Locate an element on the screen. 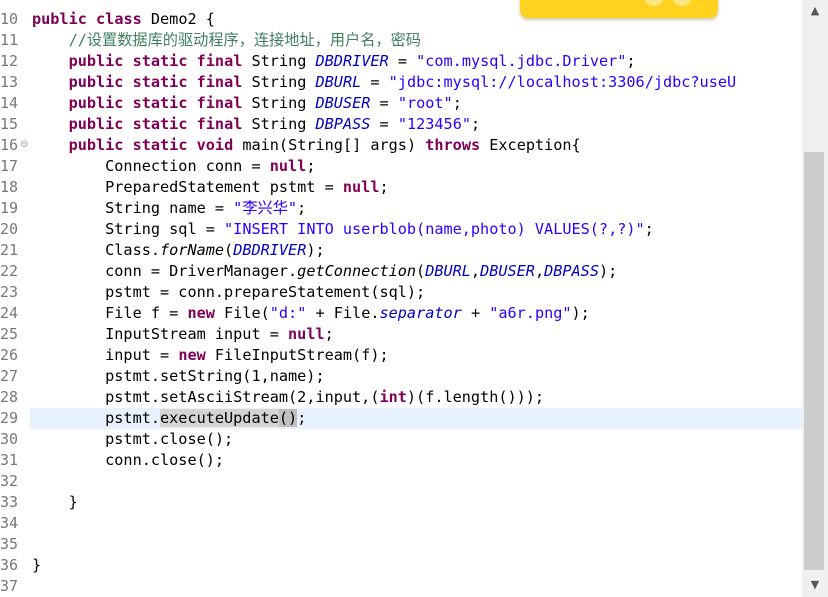 Image resolution: width=828 pixels, height=597 pixels. code-line: InputStream input = null; is located at coordinates (416, 334).